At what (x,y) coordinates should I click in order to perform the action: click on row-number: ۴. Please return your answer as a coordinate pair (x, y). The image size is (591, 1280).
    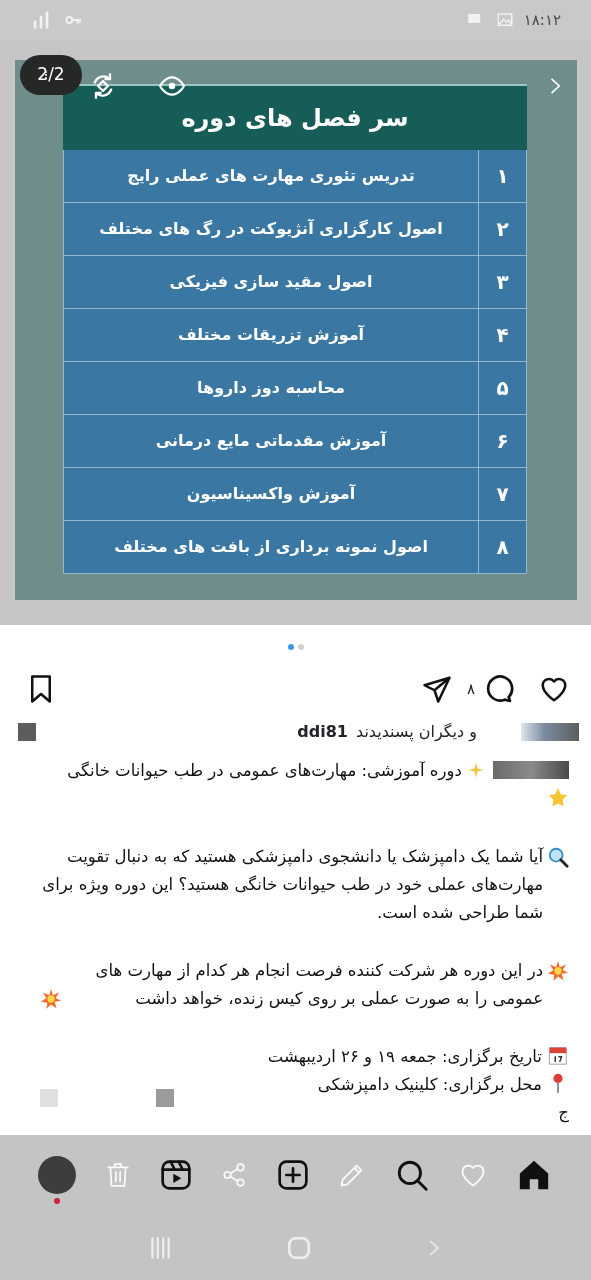
    Looking at the image, I should click on (502, 335).